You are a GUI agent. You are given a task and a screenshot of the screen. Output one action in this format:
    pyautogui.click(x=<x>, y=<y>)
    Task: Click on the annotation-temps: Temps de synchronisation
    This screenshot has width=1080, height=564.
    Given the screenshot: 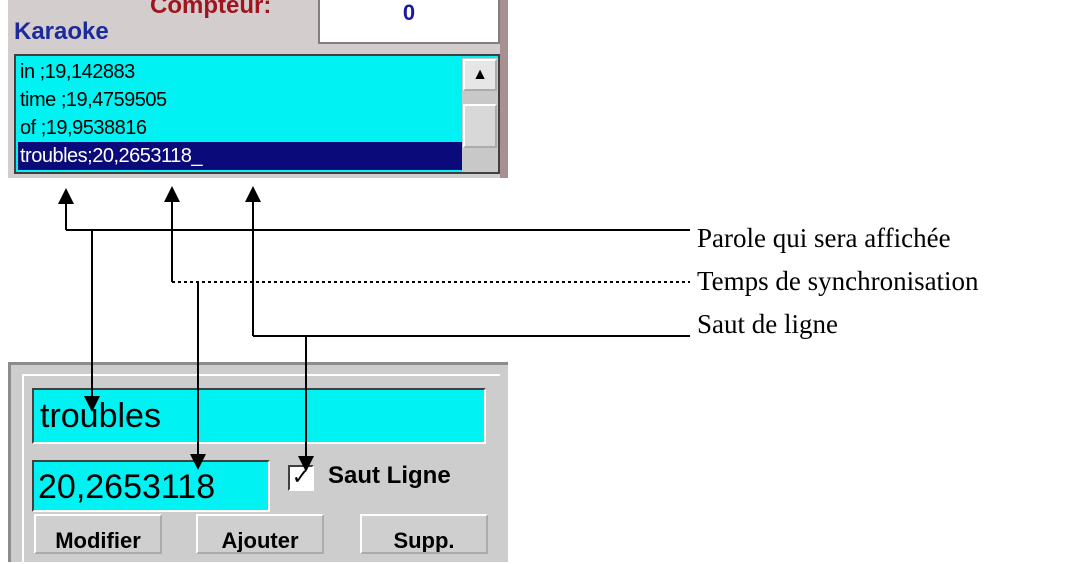 What is the action you would take?
    pyautogui.click(x=838, y=281)
    